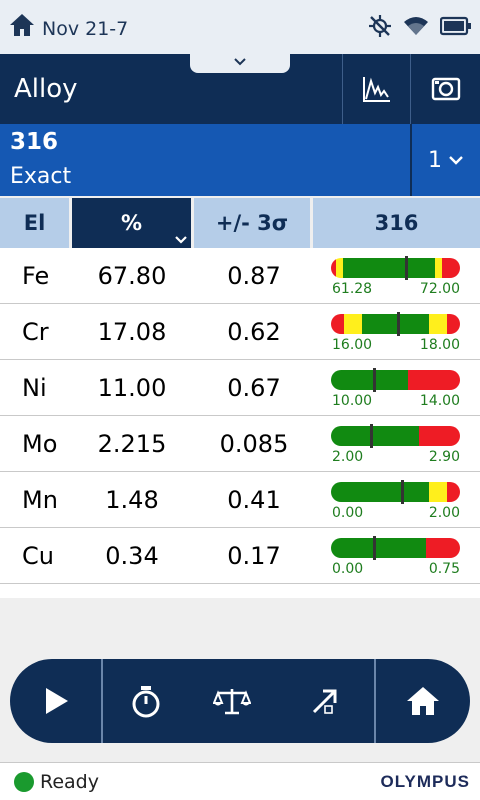 Image resolution: width=480 pixels, height=800 pixels. Describe the element at coordinates (38, 556) in the screenshot. I see `element-symbol: Cu` at that location.